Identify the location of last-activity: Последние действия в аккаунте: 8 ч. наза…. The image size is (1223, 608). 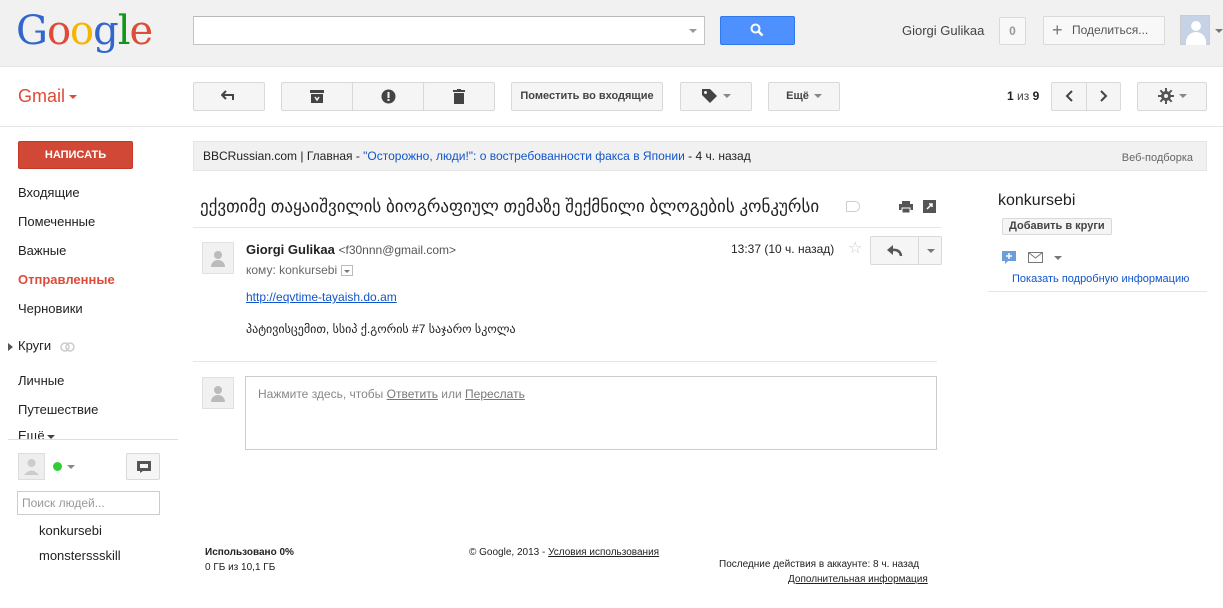
(819, 564).